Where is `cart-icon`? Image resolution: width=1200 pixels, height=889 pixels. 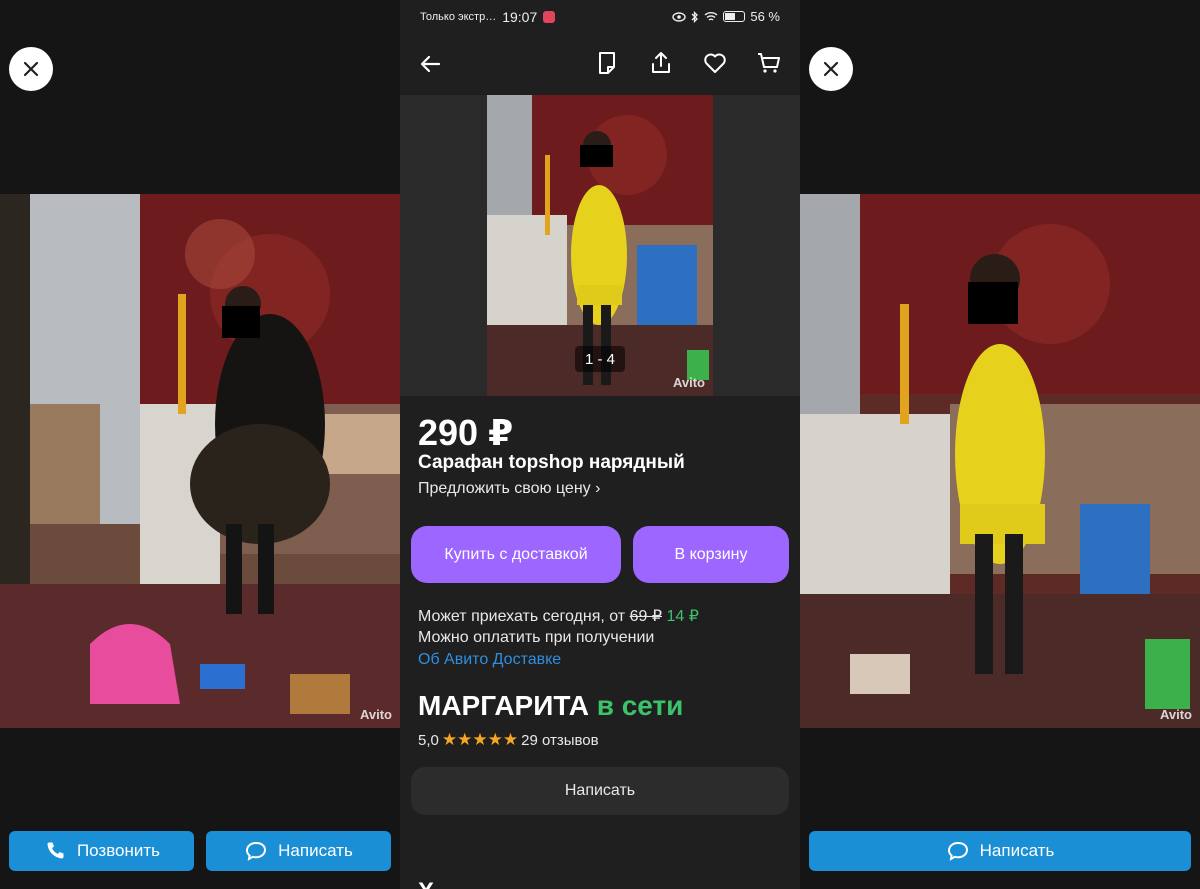 cart-icon is located at coordinates (769, 63).